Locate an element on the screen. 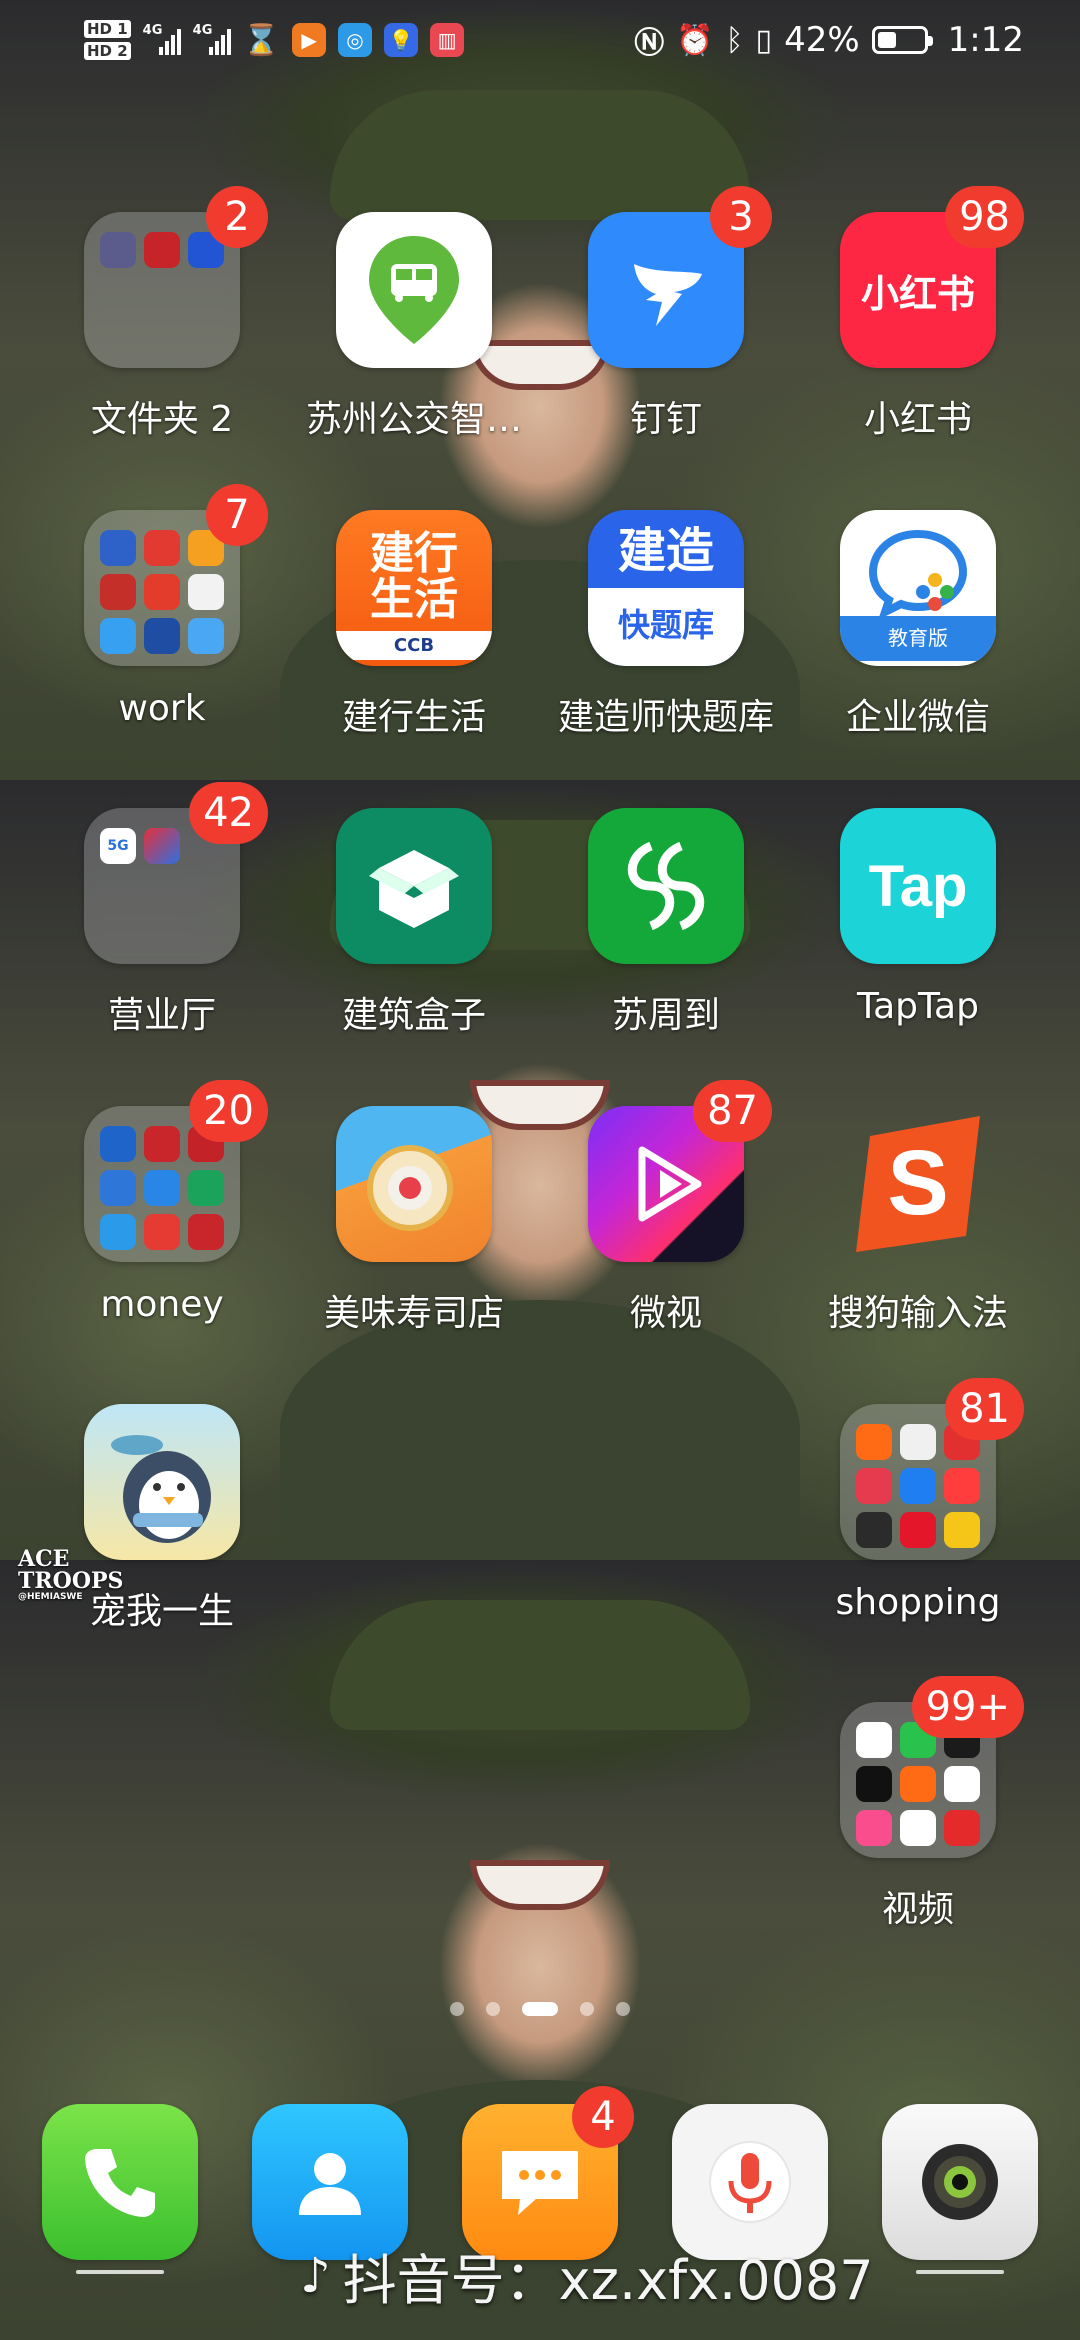  message-bubble-icon is located at coordinates (540, 2183).